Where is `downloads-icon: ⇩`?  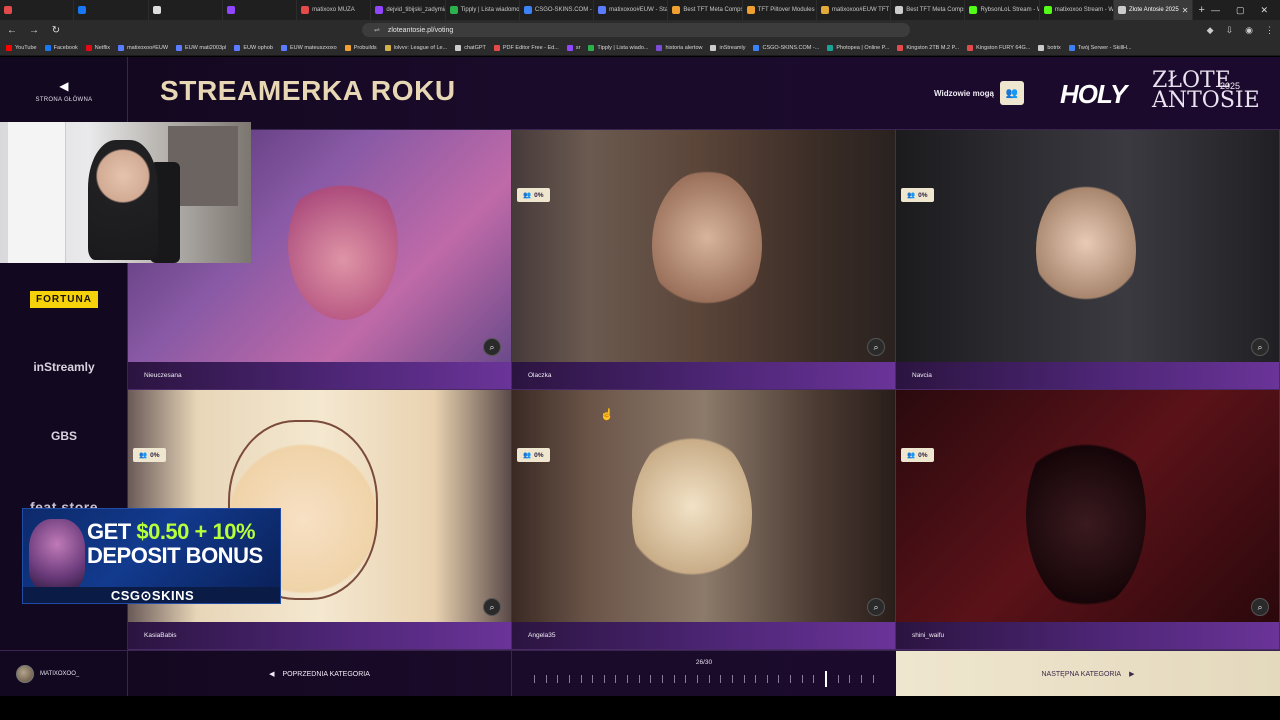
downloads-icon: ⇩ is located at coordinates (1230, 30).